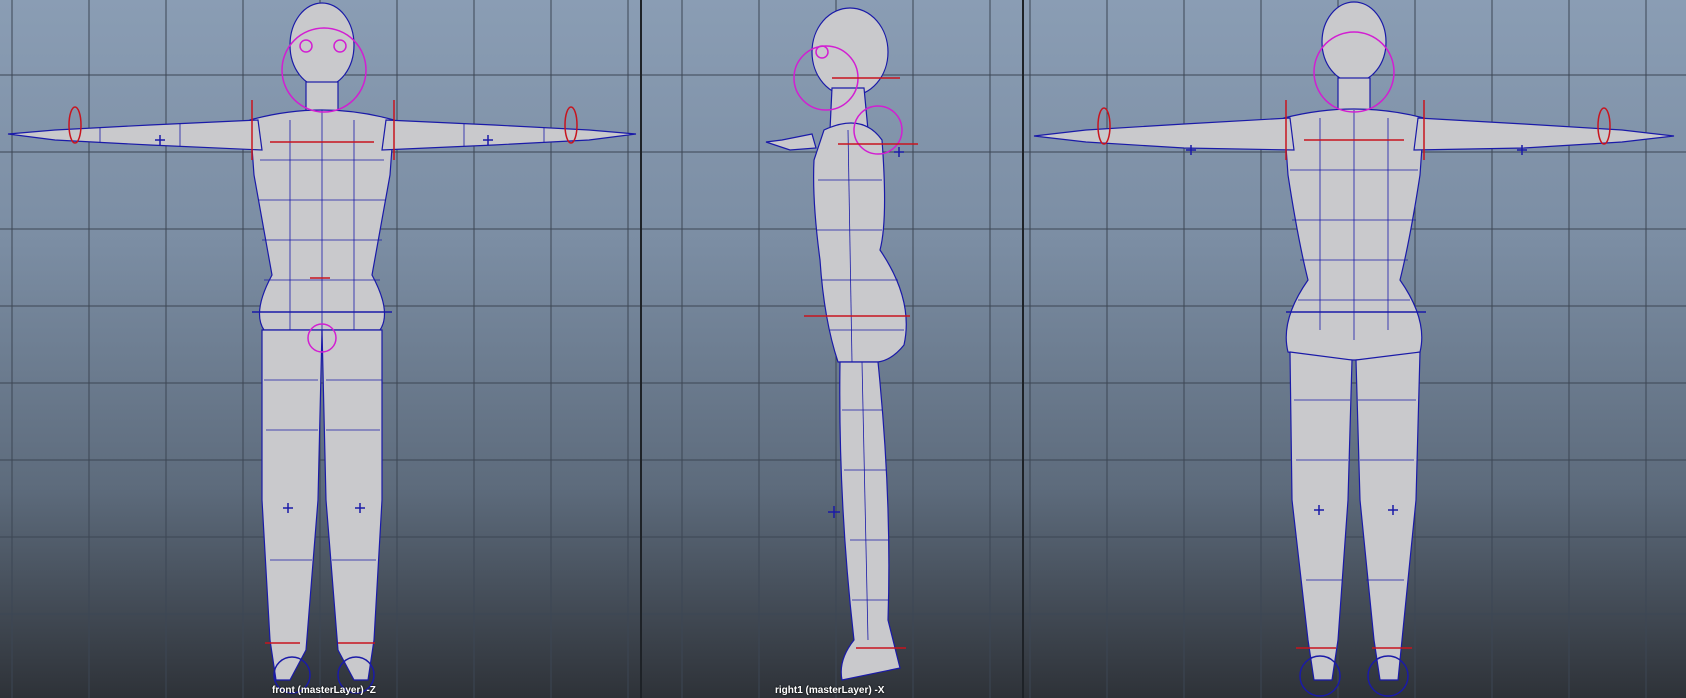 The image size is (1686, 698). Describe the element at coordinates (830, 690) in the screenshot. I see `side-viewport-label: right1 (masterLayer) -X` at that location.